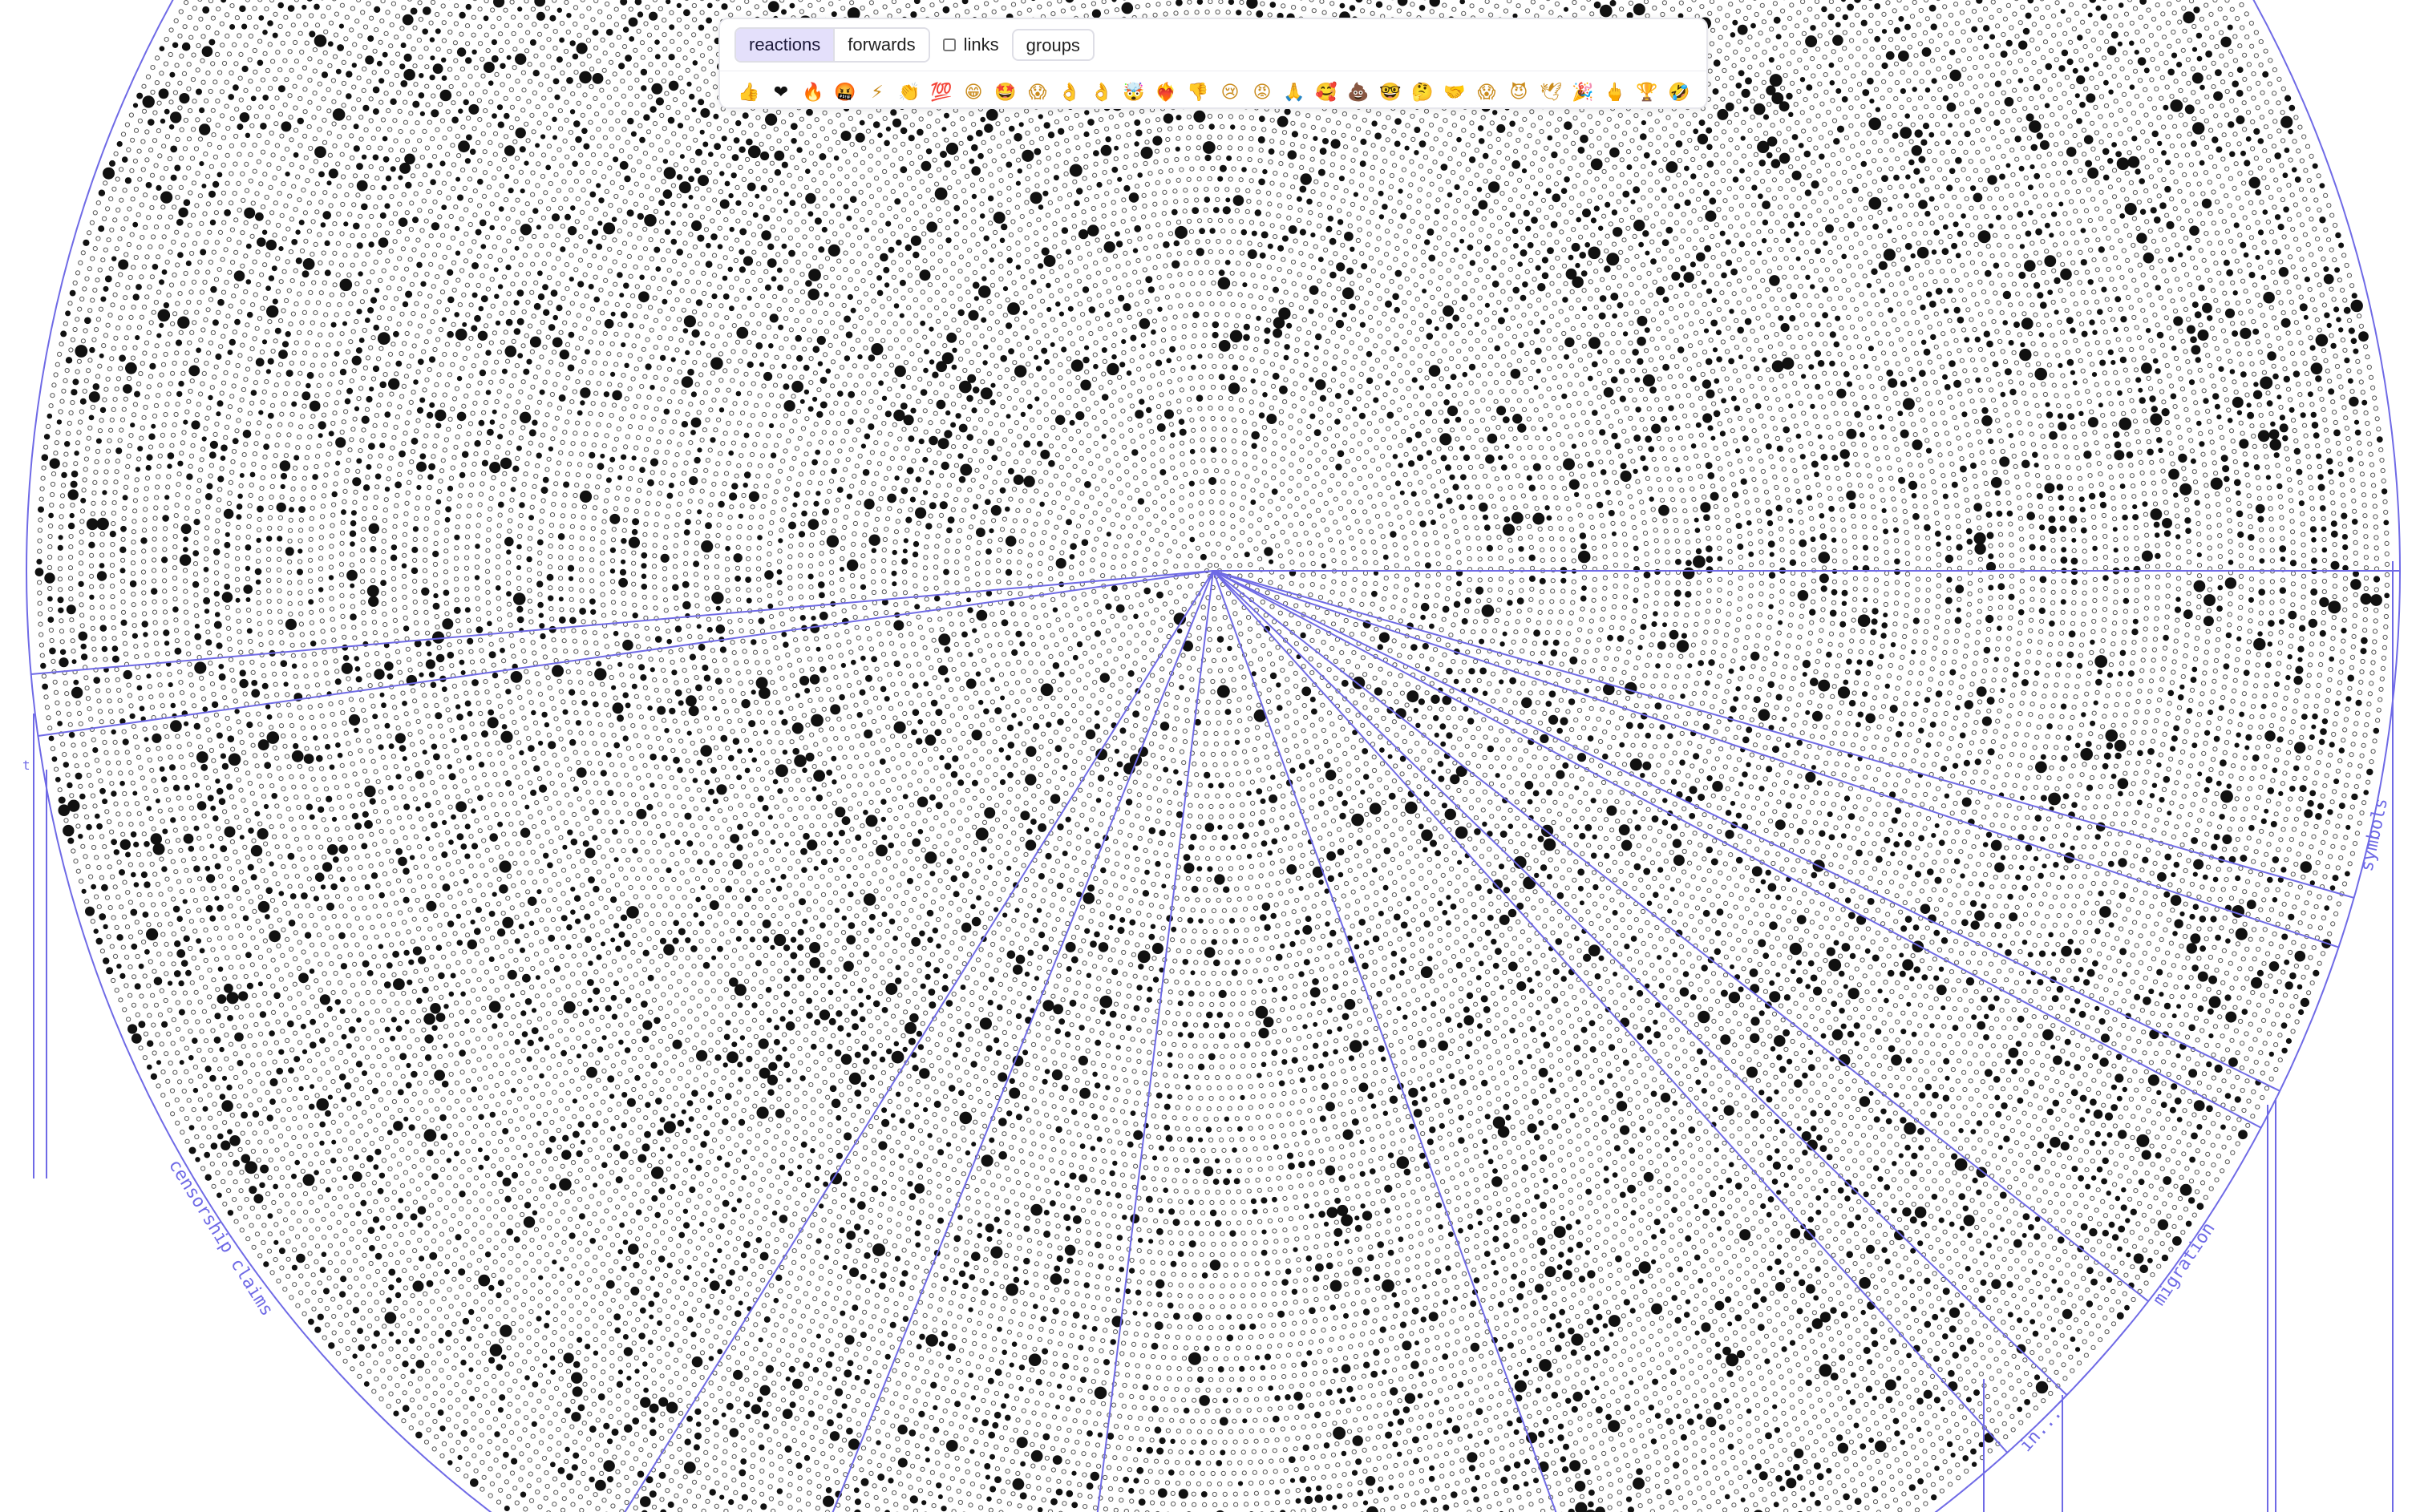  What do you see at coordinates (1284, 313) in the screenshot?
I see `message-dot-2061` at bounding box center [1284, 313].